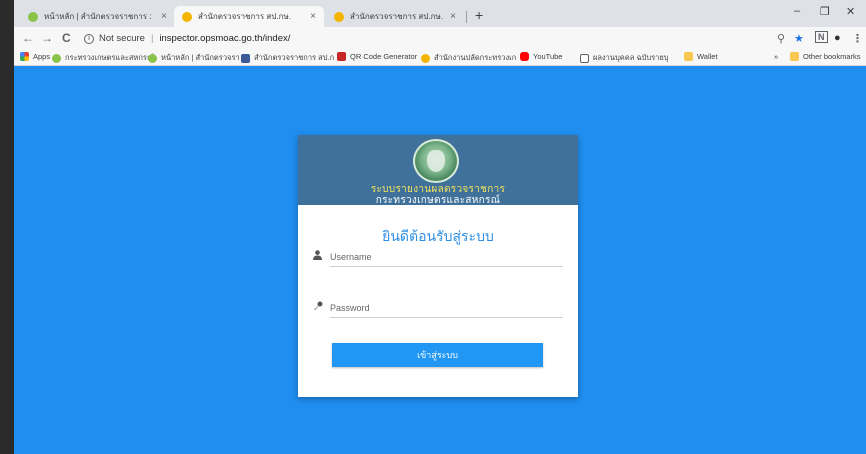 The width and height of the screenshot is (866, 454). I want to click on bookmark-apps: Apps, so click(35, 56).